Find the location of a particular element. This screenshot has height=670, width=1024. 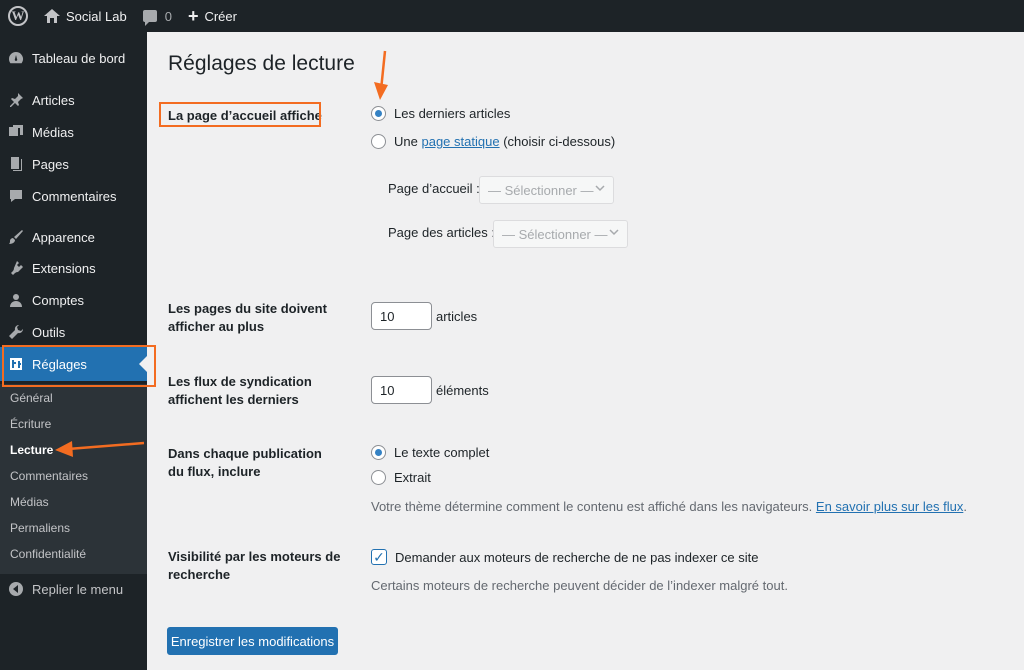

static-page-link: page statique is located at coordinates (460, 141).